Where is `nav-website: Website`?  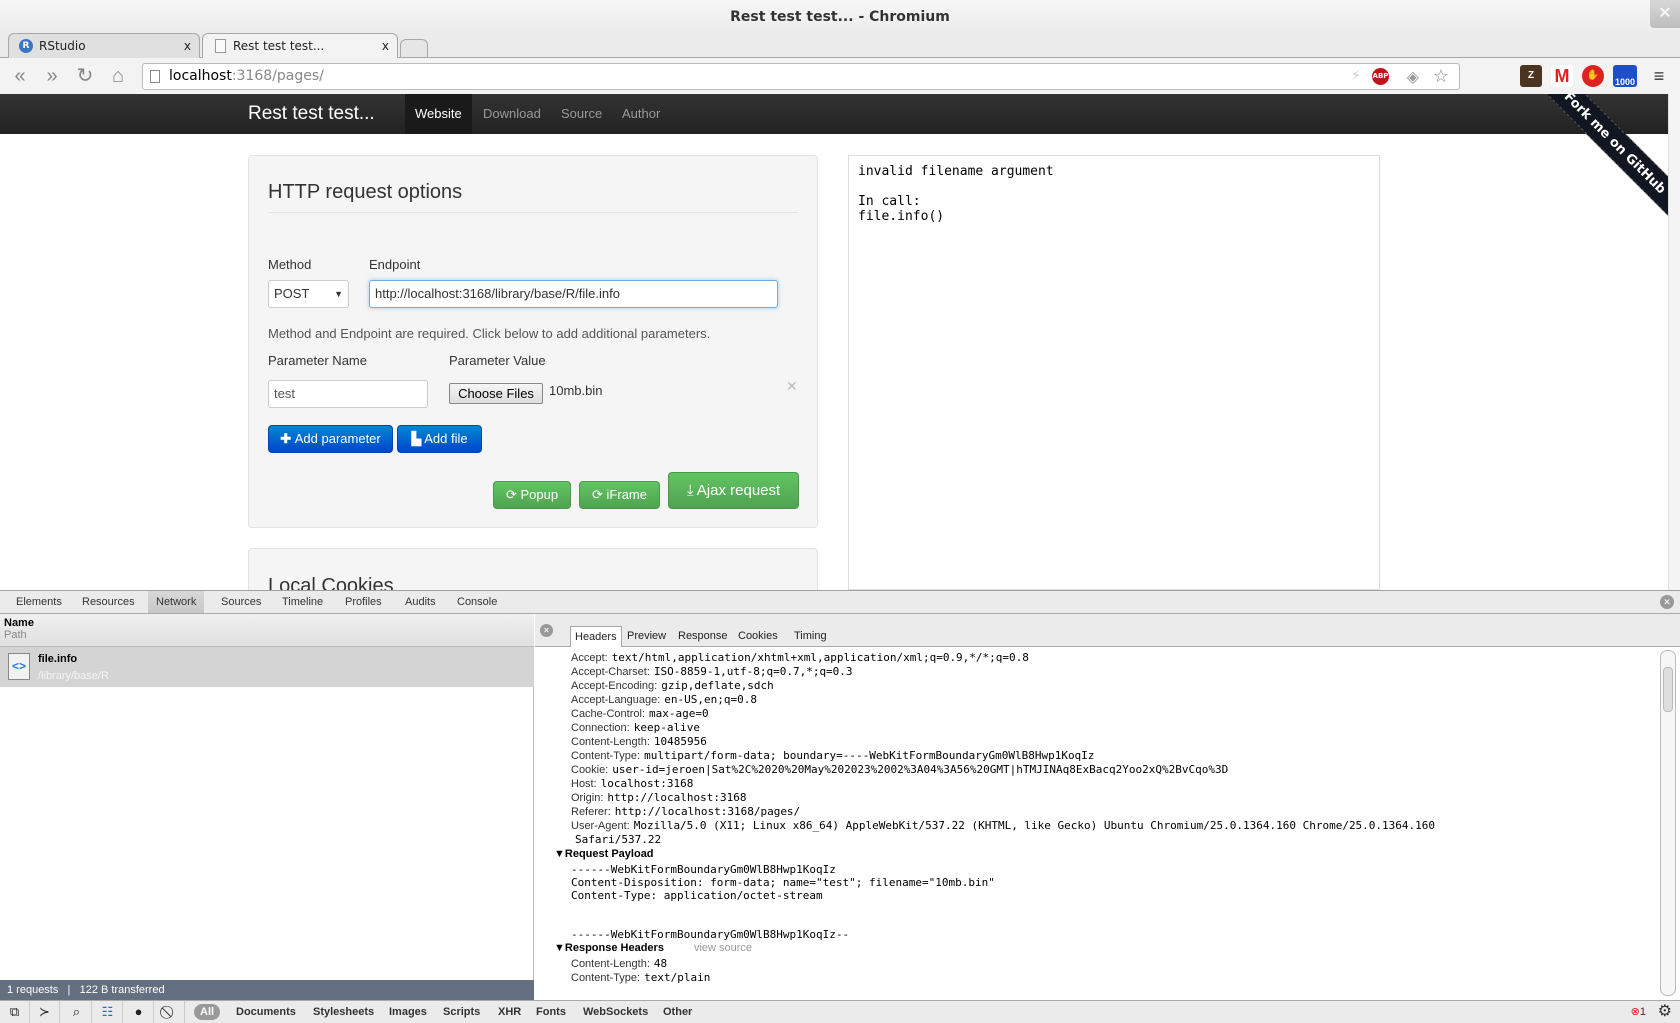 nav-website: Website is located at coordinates (438, 114).